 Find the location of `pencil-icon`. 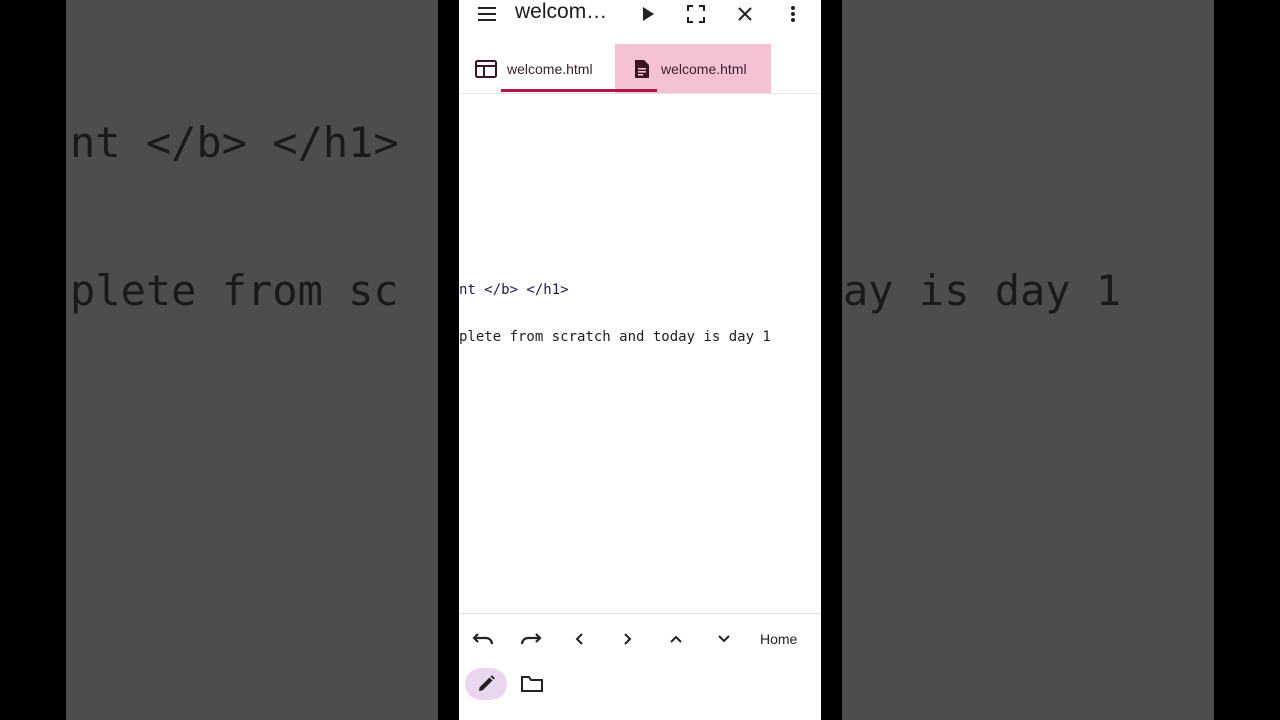

pencil-icon is located at coordinates (486, 684).